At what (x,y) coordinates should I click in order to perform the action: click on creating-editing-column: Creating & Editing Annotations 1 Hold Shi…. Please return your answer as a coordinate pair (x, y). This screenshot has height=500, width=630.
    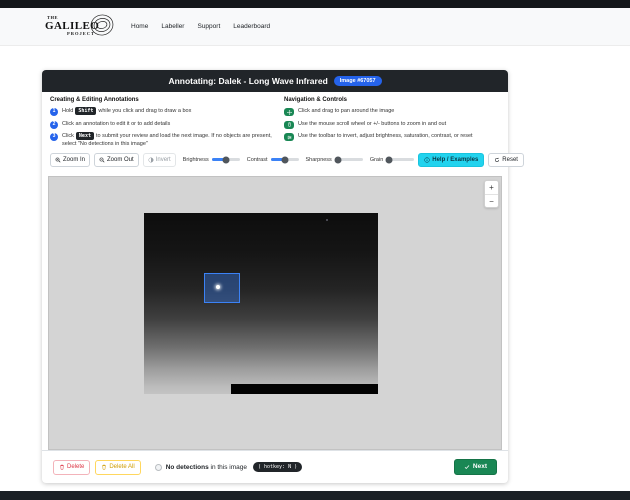
    Looking at the image, I should click on (167, 124).